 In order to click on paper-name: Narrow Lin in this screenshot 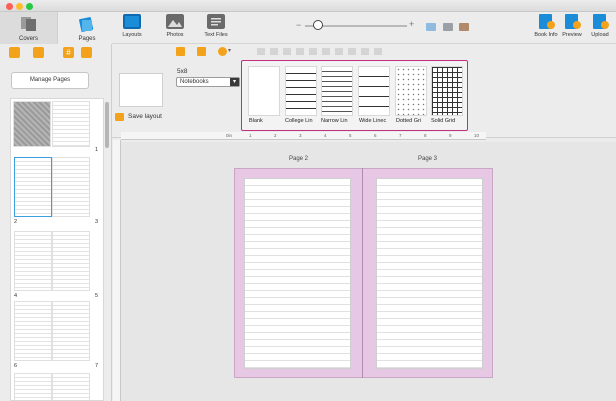, I will do `click(334, 121)`.